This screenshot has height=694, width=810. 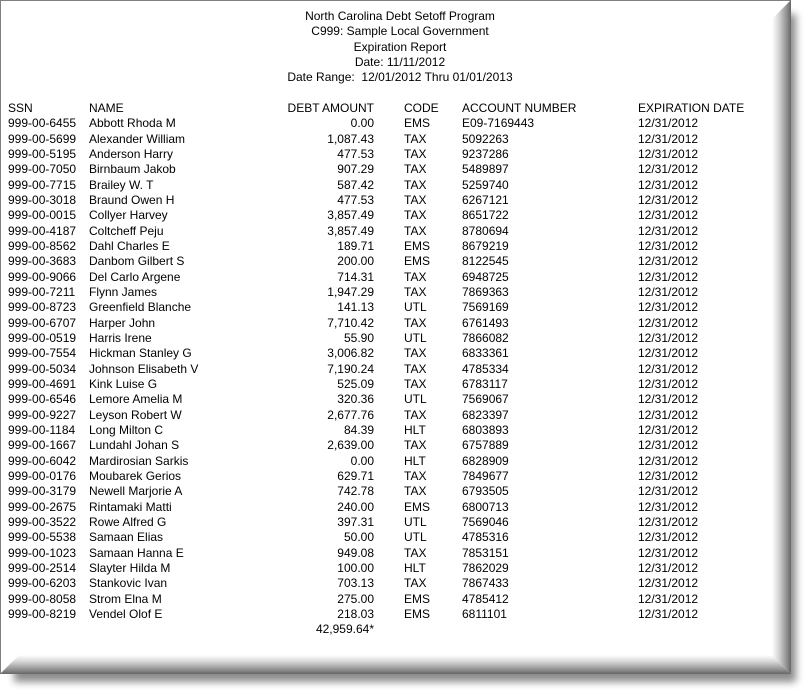 I want to click on name-cell: Lundahl Johan S, so click(x=134, y=445).